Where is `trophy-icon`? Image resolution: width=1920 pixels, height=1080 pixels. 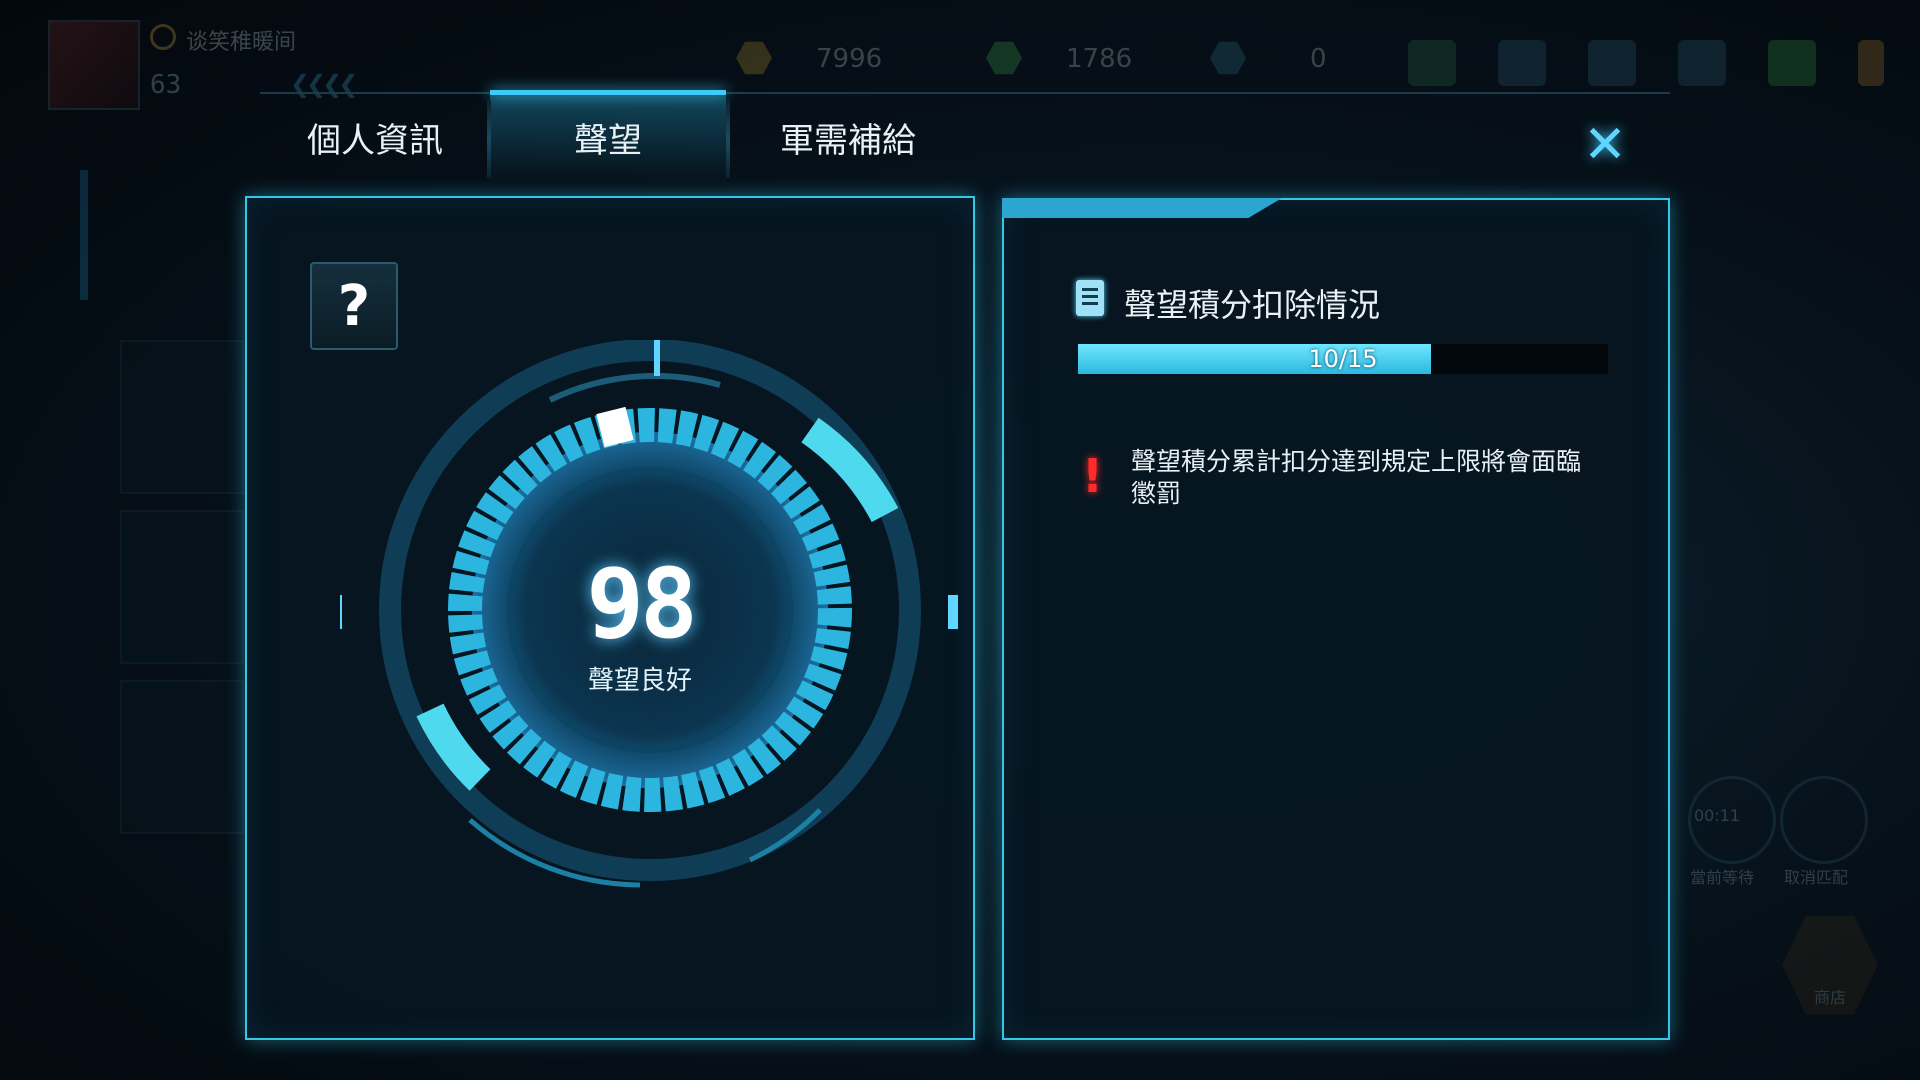
trophy-icon is located at coordinates (1522, 63).